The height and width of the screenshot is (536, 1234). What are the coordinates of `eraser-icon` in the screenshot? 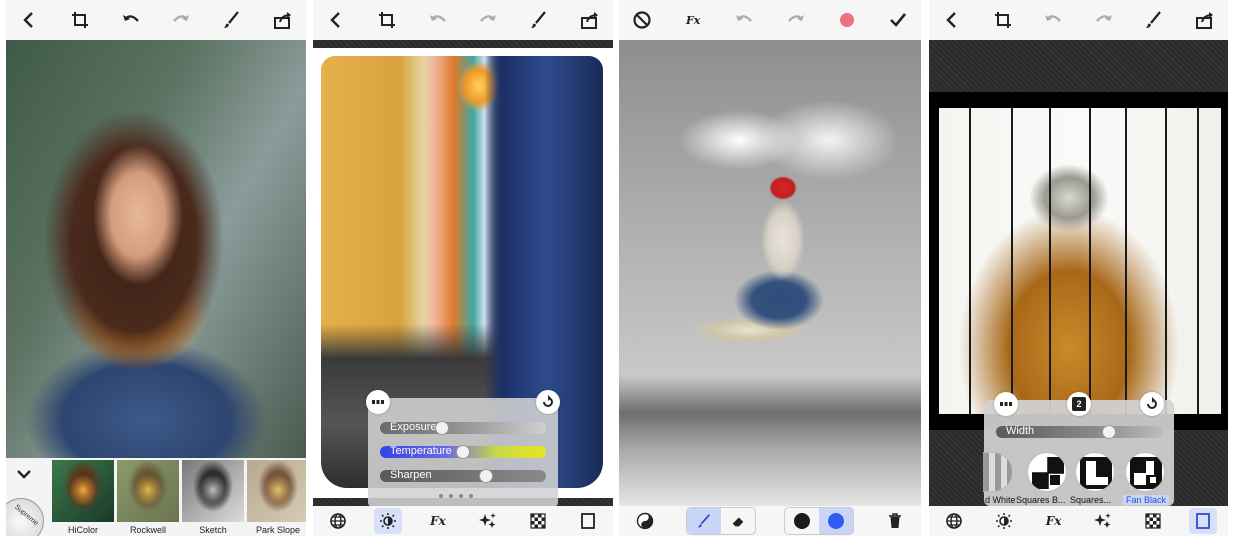 It's located at (738, 522).